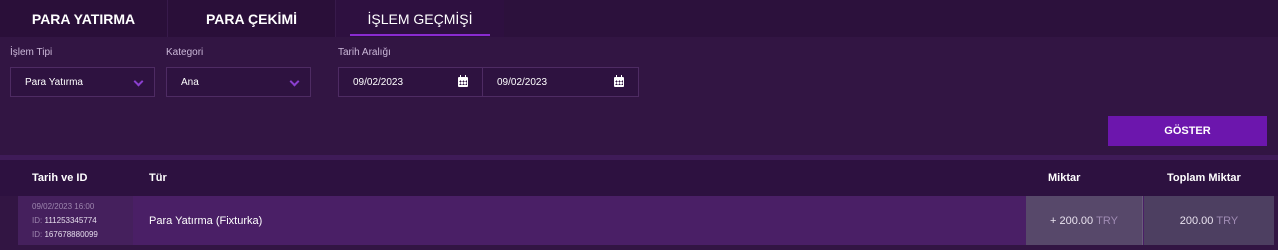  I want to click on tab-bar: PARA YATIRMA PARA ÇEKİMİ İŞLEM GEÇMİŞİ, so click(639, 18).